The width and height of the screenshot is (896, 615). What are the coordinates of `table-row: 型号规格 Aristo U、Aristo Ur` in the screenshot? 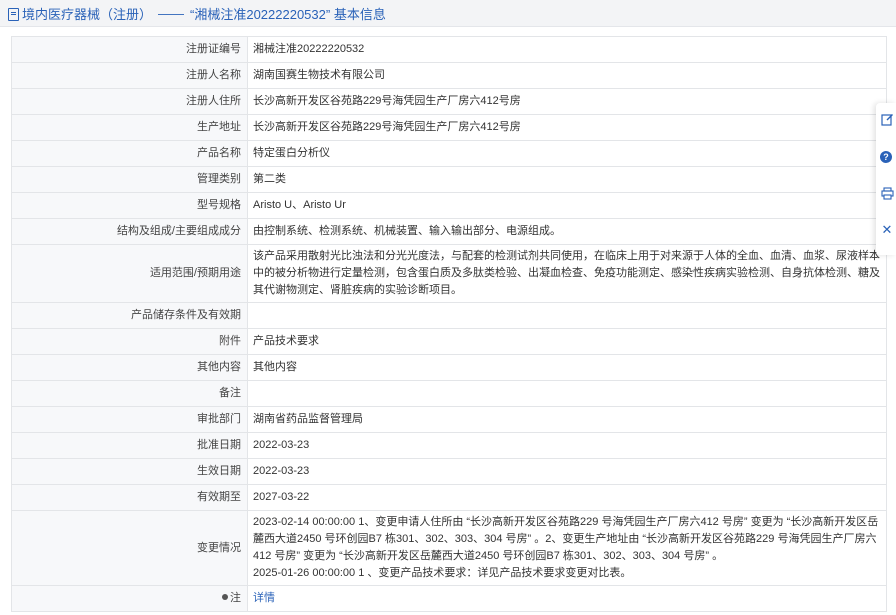 It's located at (449, 205).